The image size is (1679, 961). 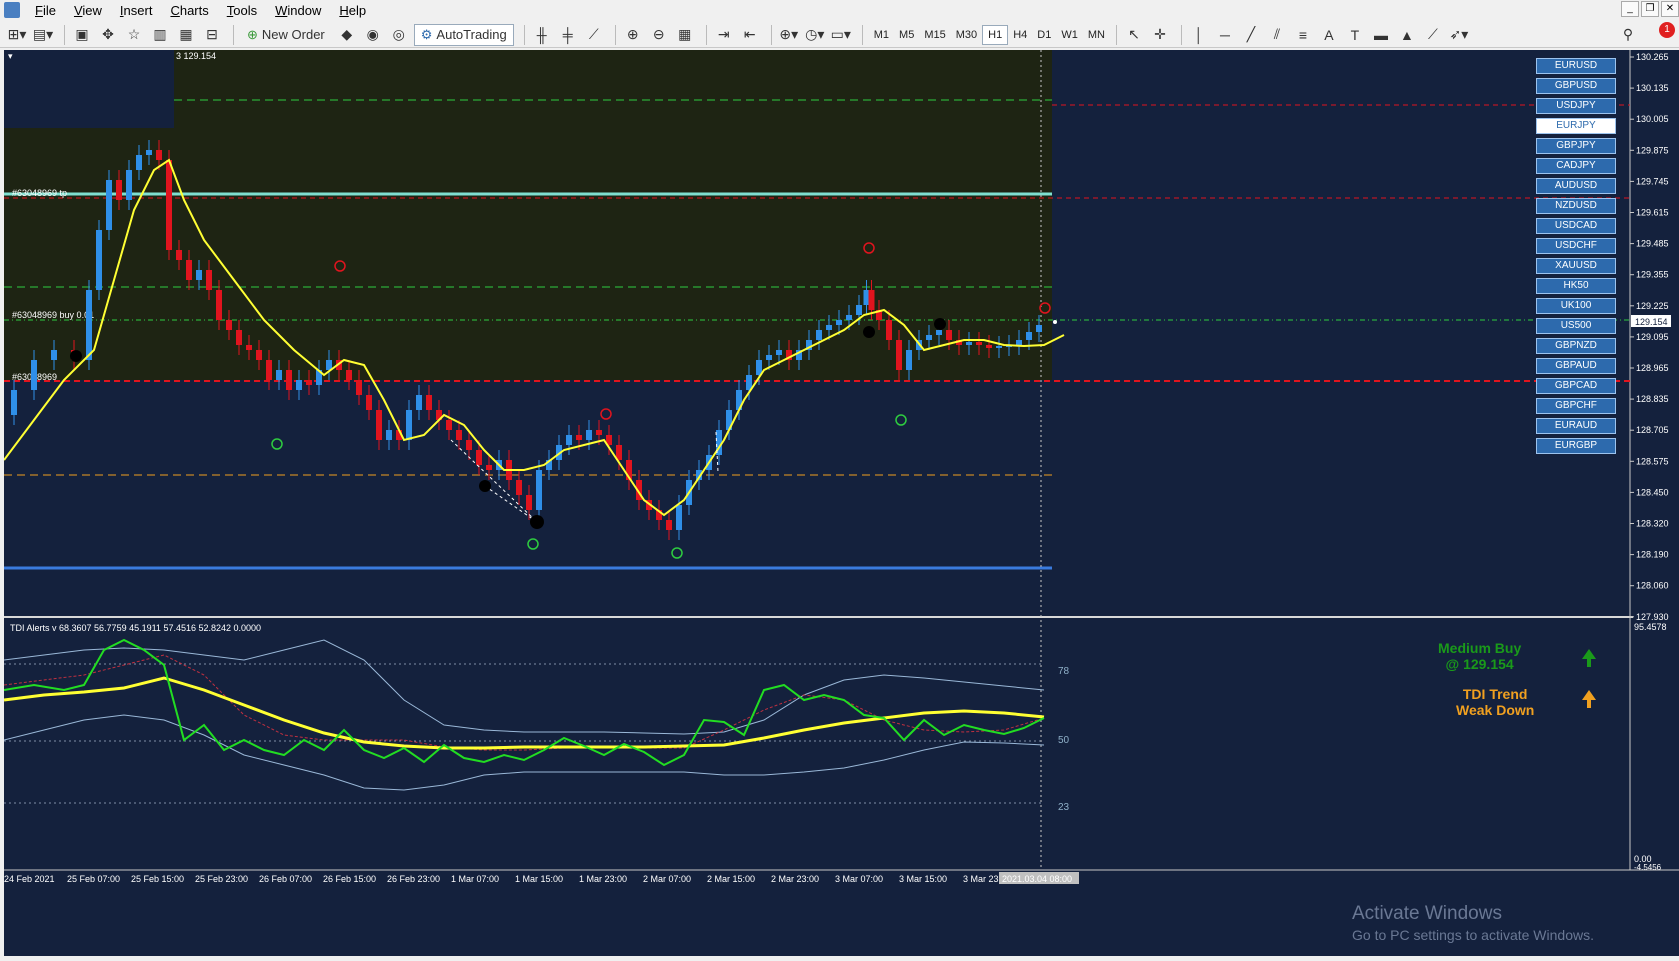 What do you see at coordinates (1576, 126) in the screenshot?
I see `symbol-button-eurjpy: EURJPY` at bounding box center [1576, 126].